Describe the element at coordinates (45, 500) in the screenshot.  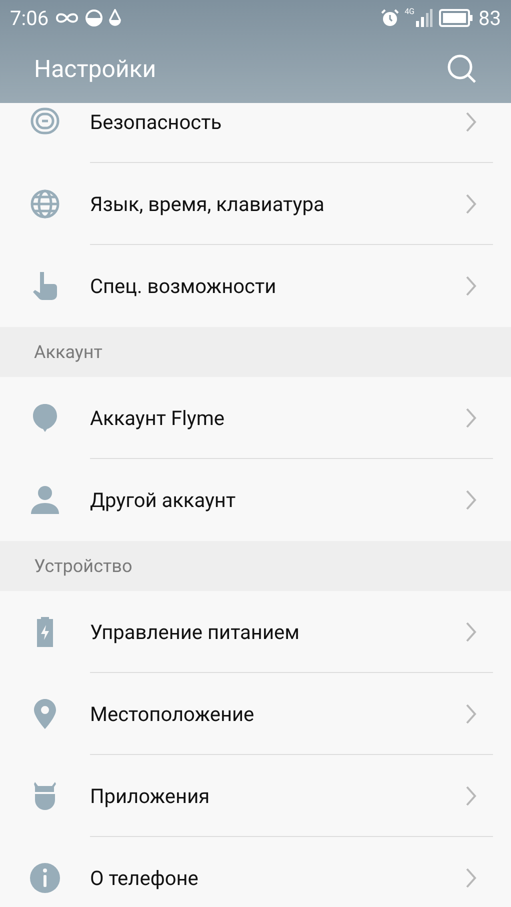
I see `person-icon` at that location.